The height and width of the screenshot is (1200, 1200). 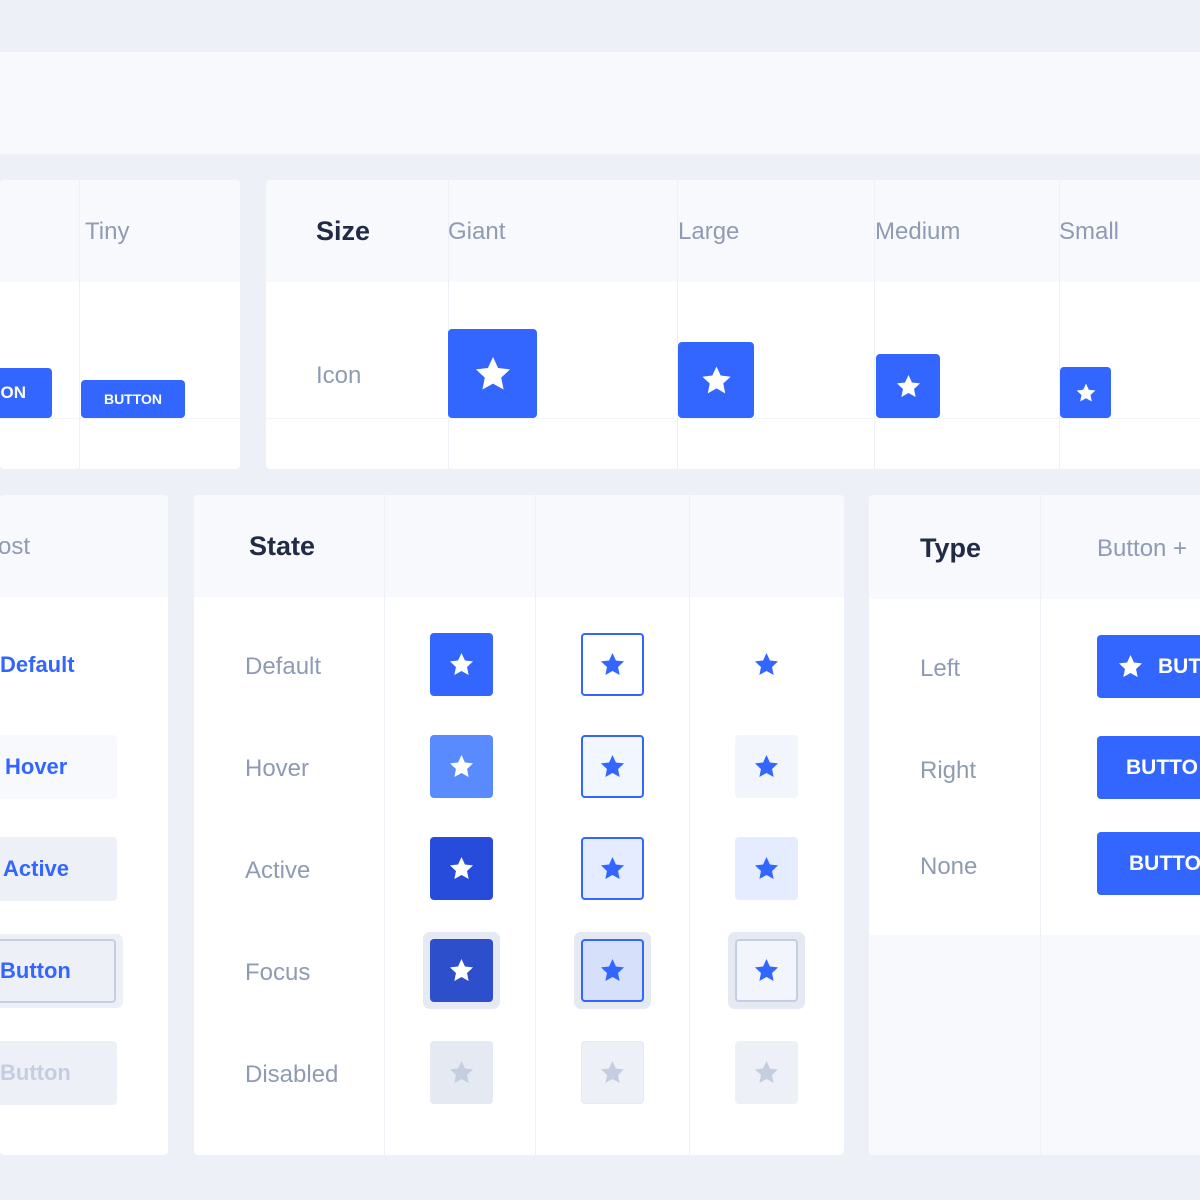 I want to click on row-label-right: Right, so click(x=948, y=770).